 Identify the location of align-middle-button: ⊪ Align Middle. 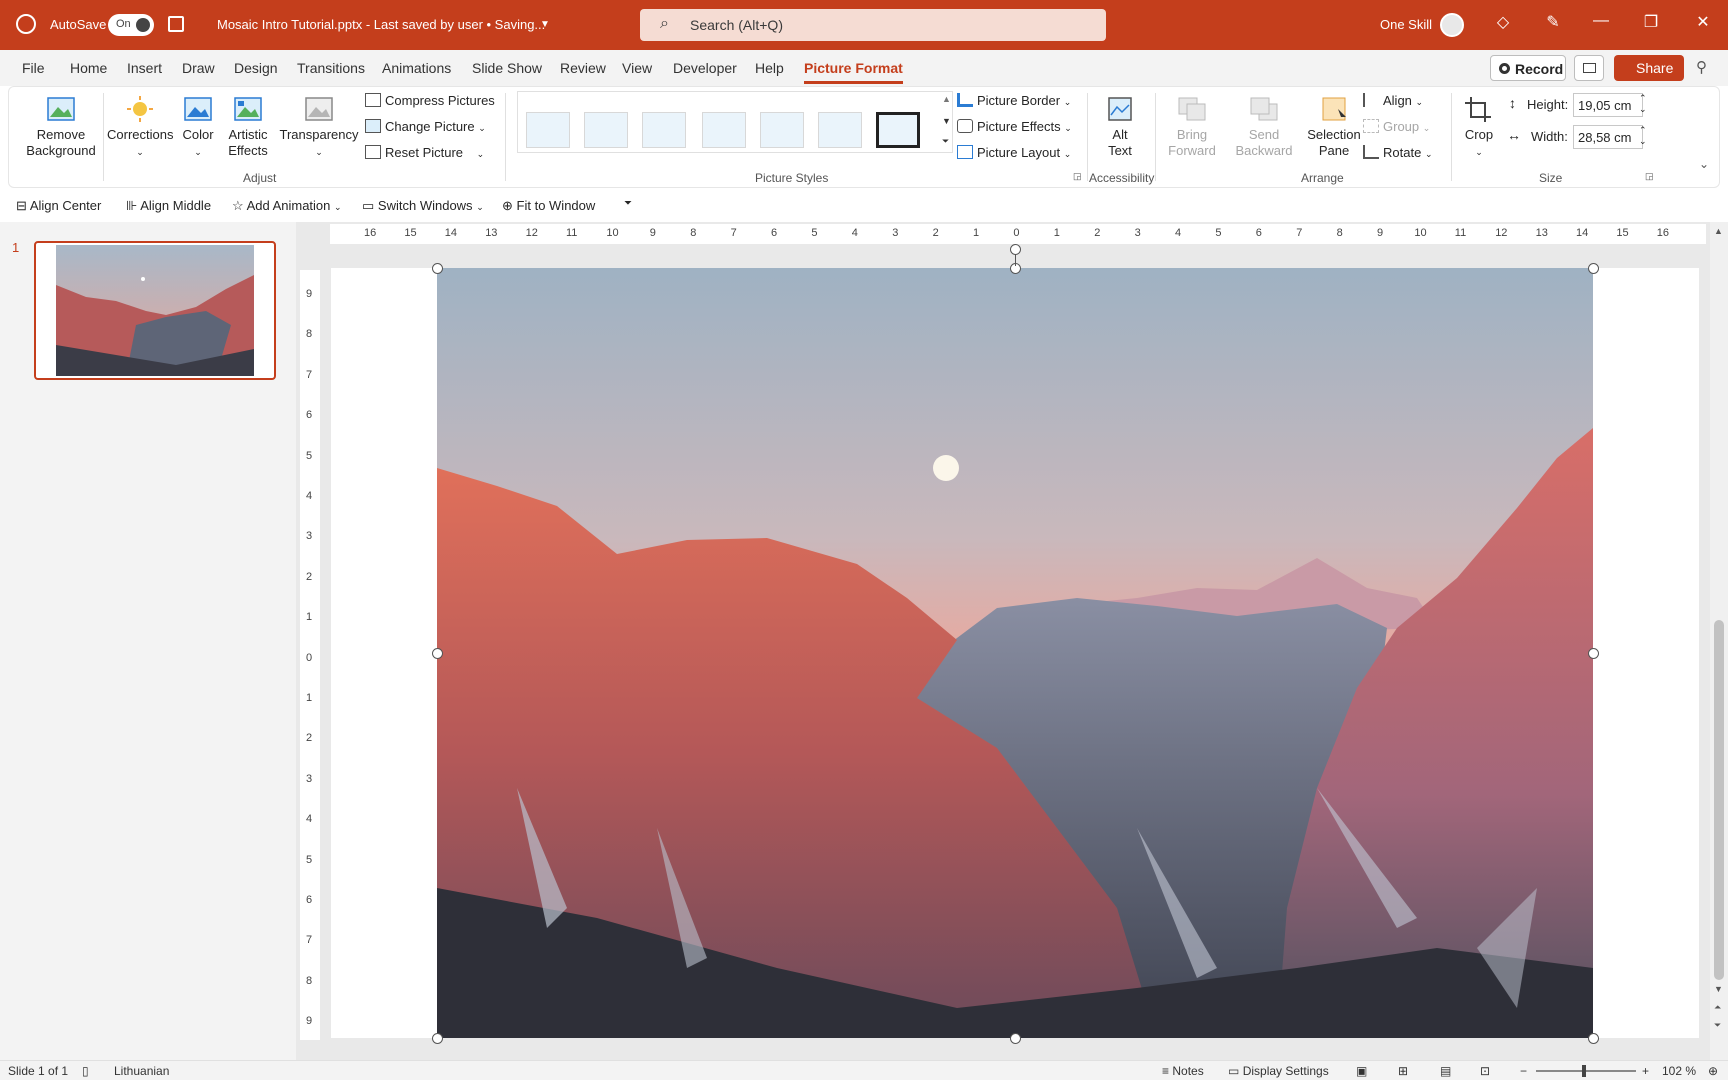
(168, 206).